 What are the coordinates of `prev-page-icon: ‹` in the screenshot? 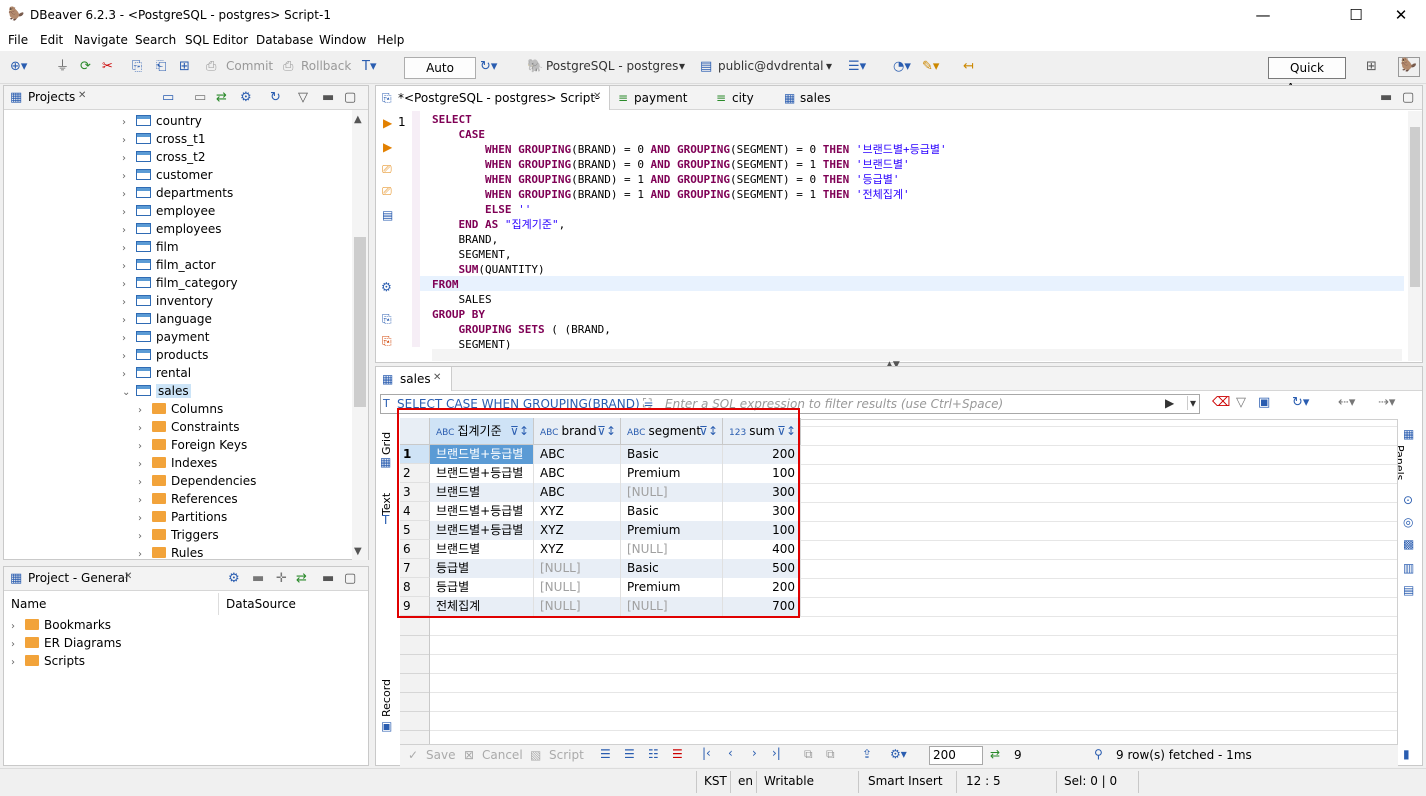 It's located at (730, 753).